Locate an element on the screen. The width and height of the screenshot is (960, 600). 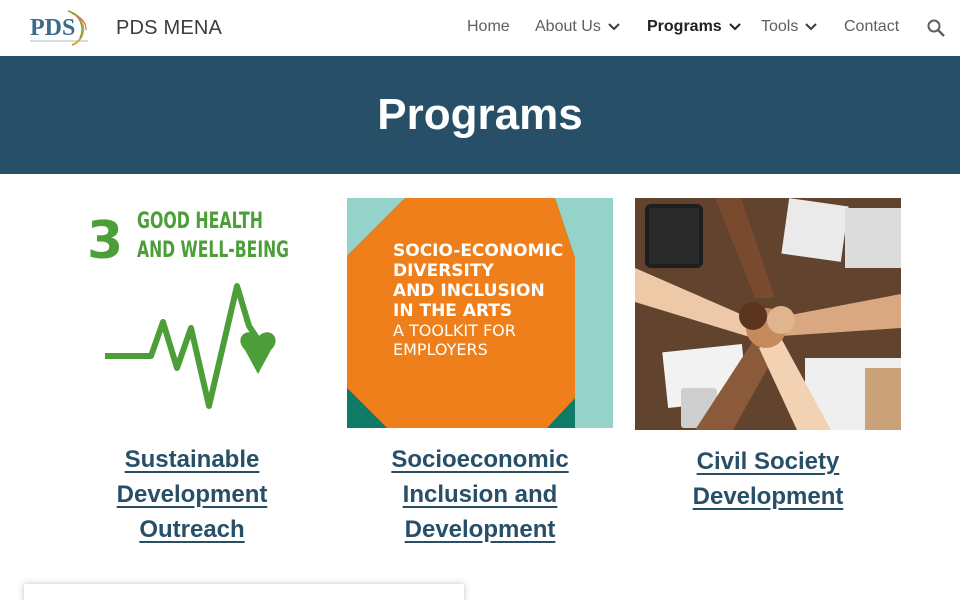
search-icon is located at coordinates (936, 28).